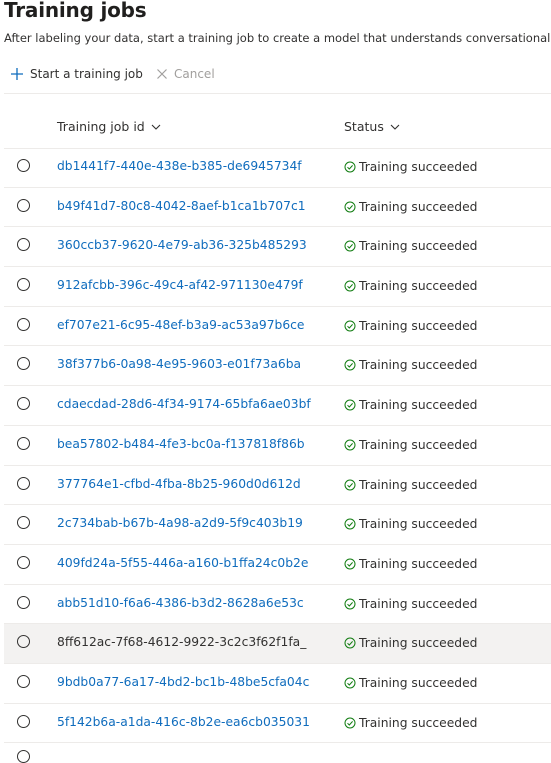 Image resolution: width=551 pixels, height=763 pixels. I want to click on training-job-id-link: cdaecdad-28d6-4f34-9174-65bfa6ae03bf, so click(193, 404).